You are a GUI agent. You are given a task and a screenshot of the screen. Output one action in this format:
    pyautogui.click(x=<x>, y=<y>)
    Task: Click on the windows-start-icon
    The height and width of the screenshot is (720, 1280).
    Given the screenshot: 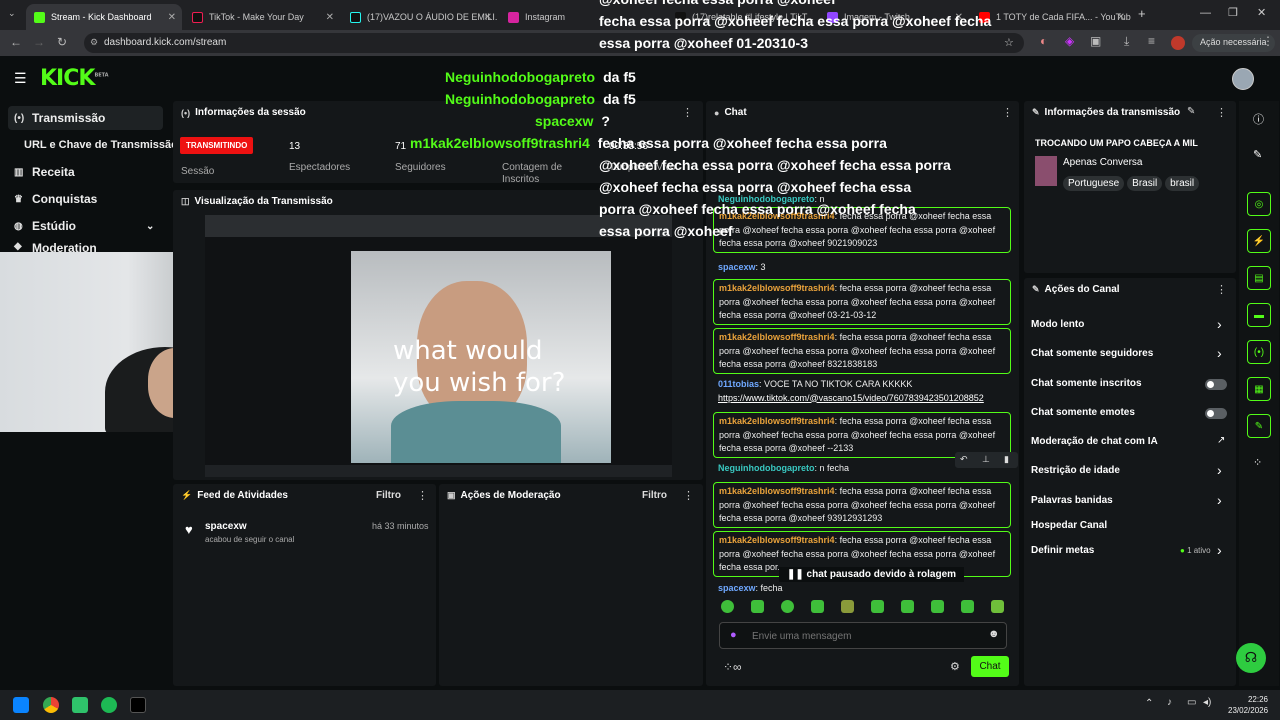 What is the action you would take?
    pyautogui.click(x=21, y=705)
    